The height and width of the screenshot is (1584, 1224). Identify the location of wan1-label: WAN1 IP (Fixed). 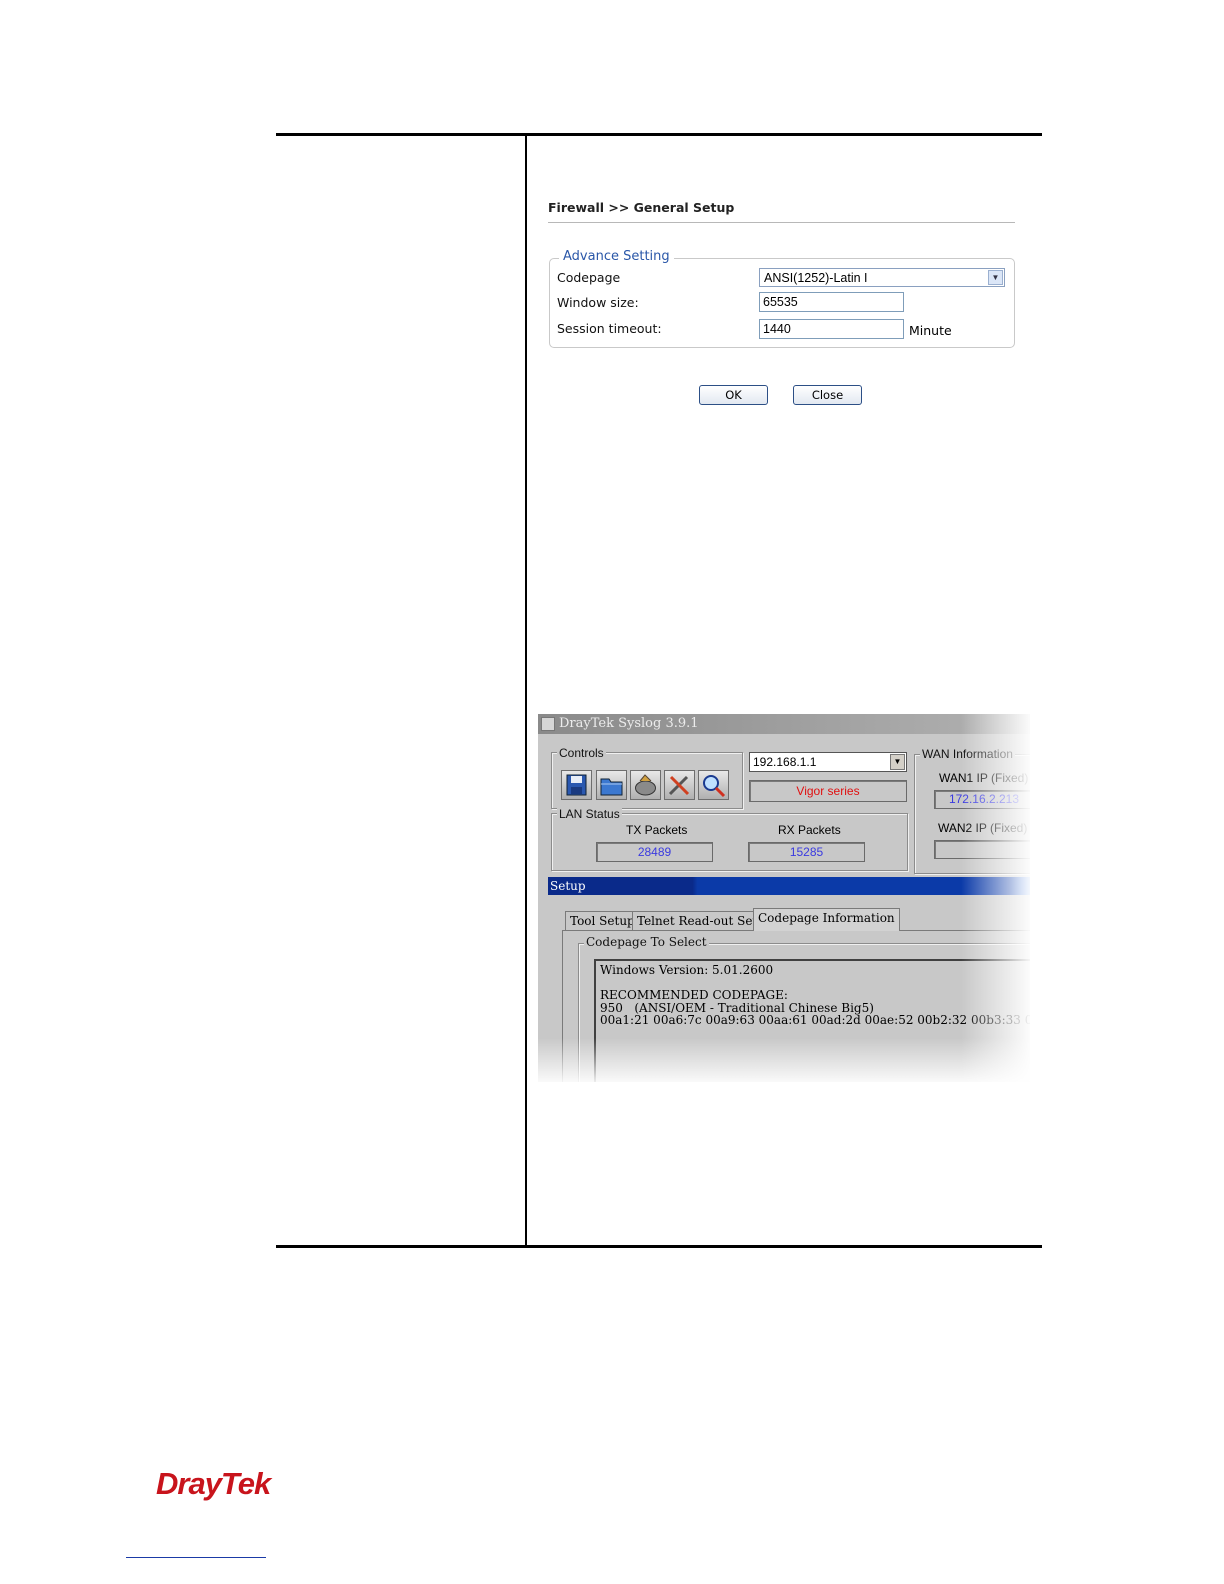
(984, 778).